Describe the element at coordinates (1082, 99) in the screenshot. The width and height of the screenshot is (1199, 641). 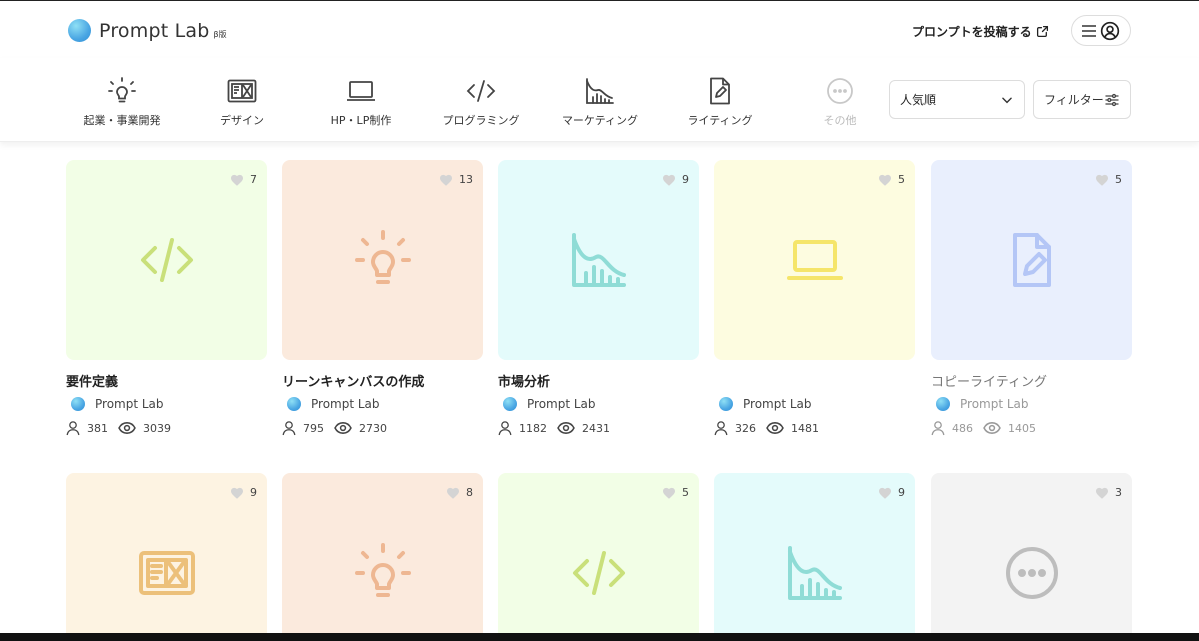
I see `filter-button: フィルター` at that location.